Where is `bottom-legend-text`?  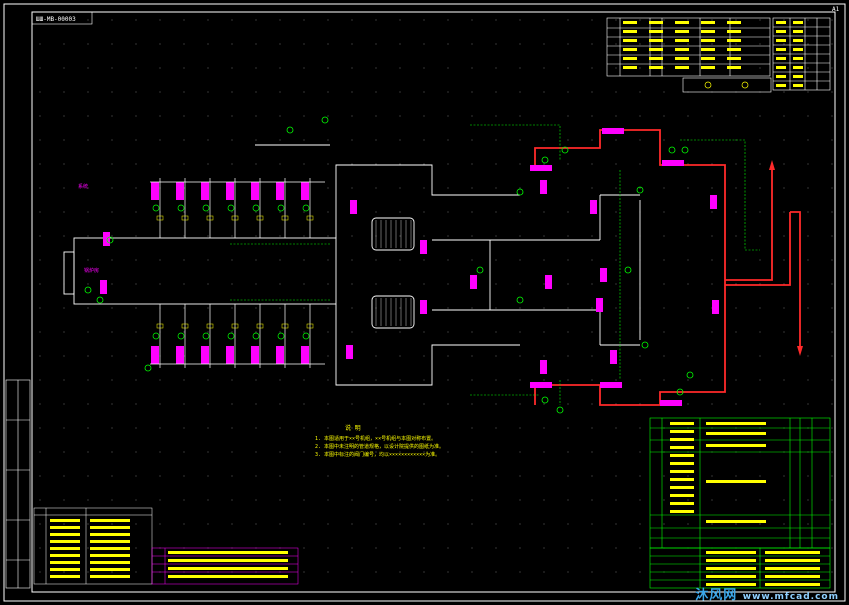 bottom-legend-text is located at coordinates (169, 548).